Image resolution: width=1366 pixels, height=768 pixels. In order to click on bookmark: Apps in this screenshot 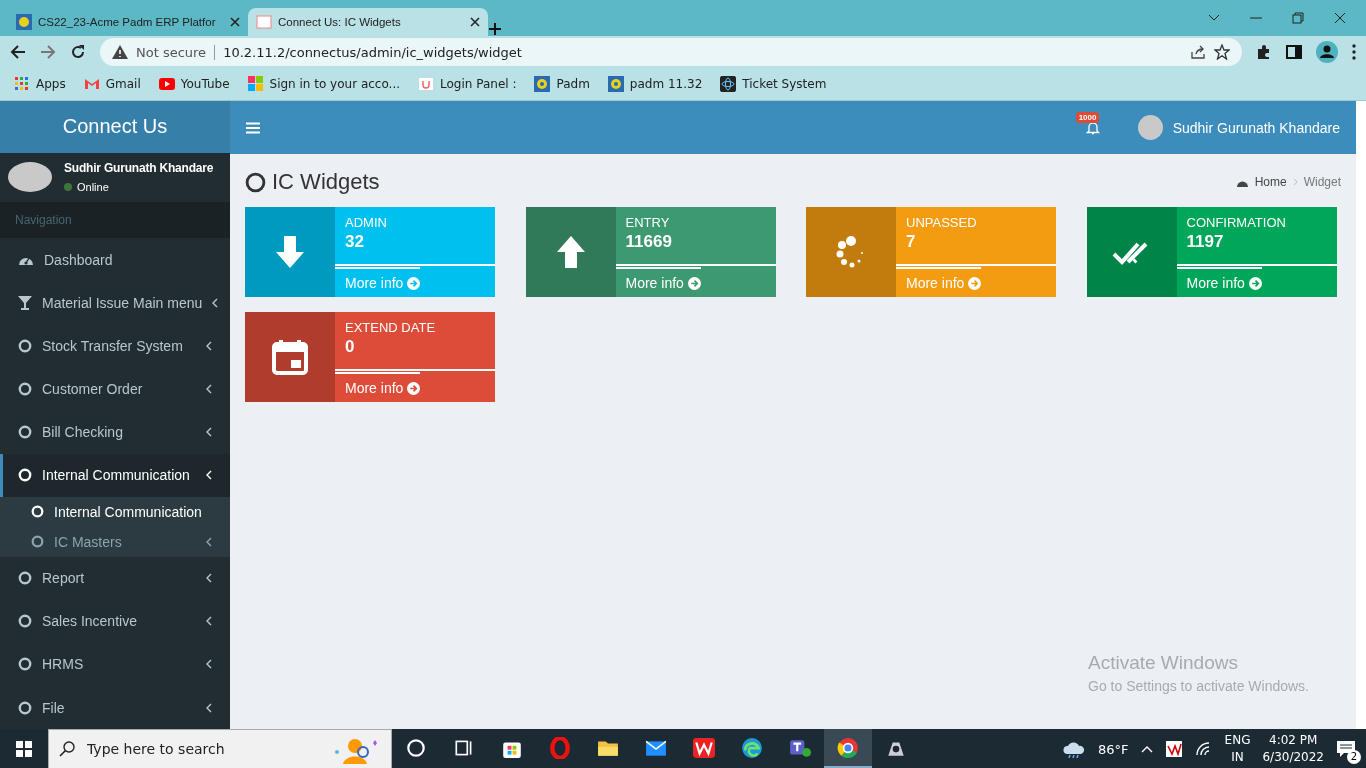, I will do `click(40, 84)`.